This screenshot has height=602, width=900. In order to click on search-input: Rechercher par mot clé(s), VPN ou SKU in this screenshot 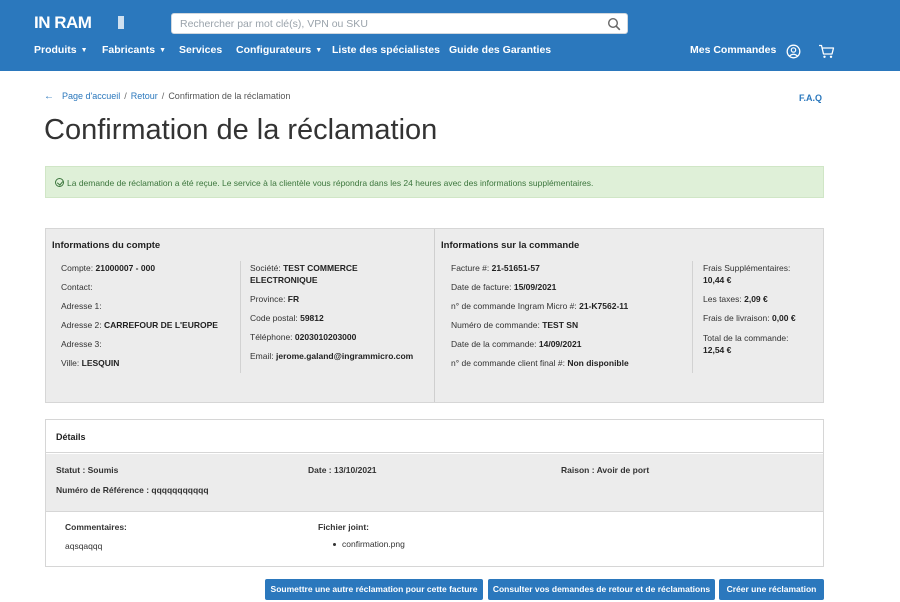, I will do `click(274, 24)`.